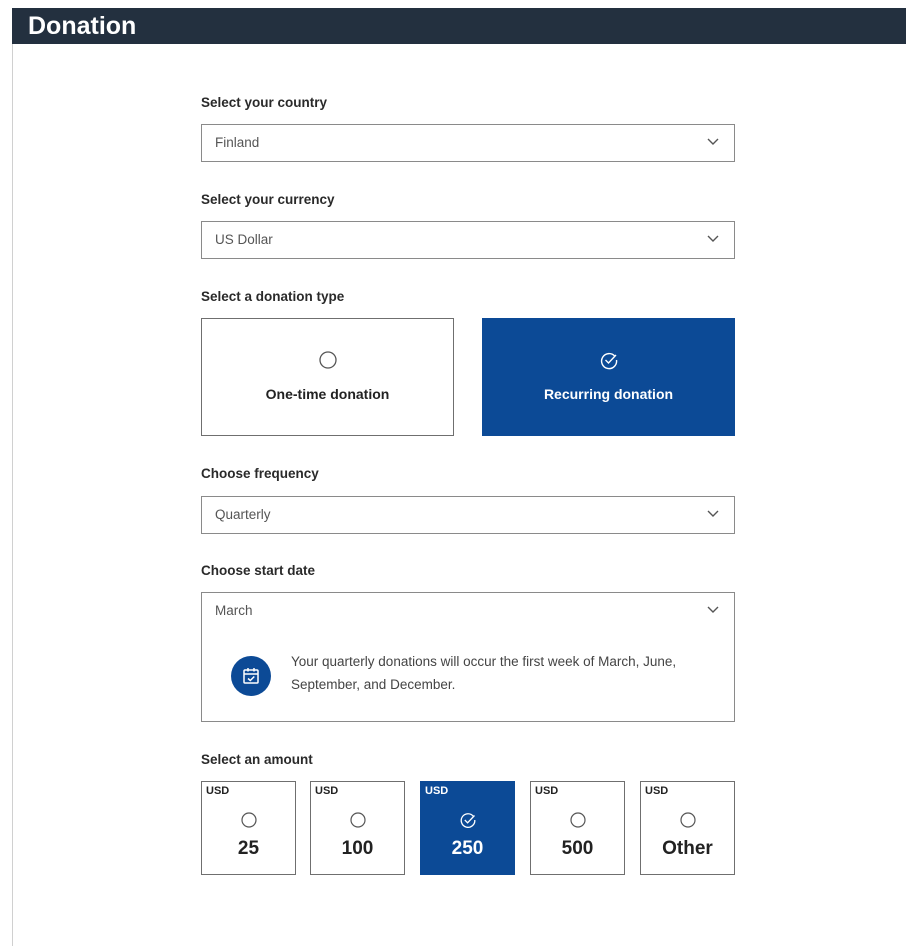 The width and height of the screenshot is (906, 946). Describe the element at coordinates (467, 848) in the screenshot. I see `amount-value: 250` at that location.